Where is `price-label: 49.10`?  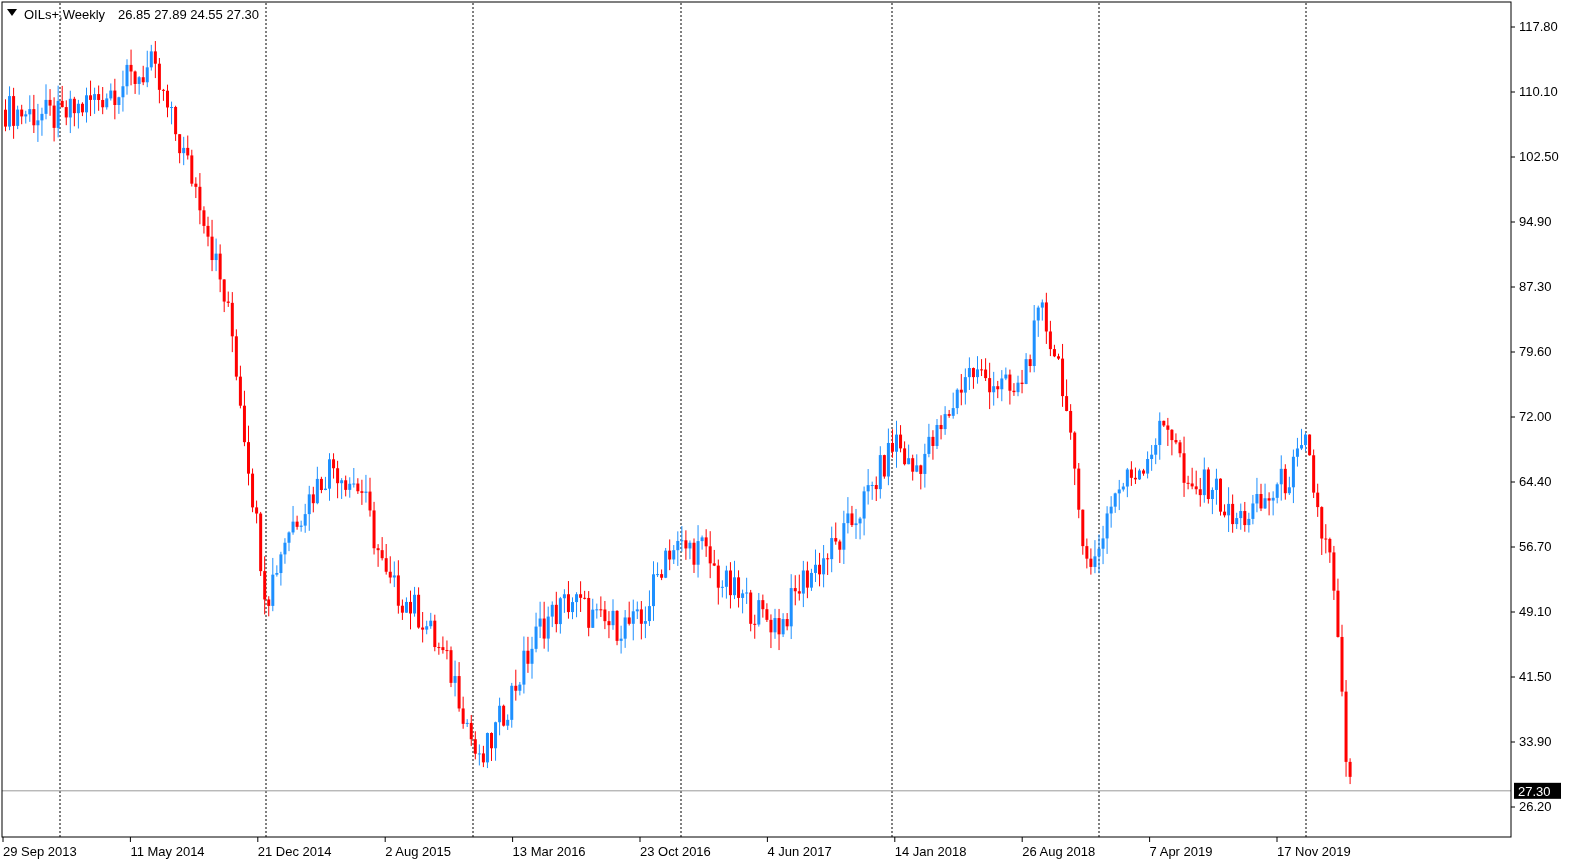 price-label: 49.10 is located at coordinates (1535, 611).